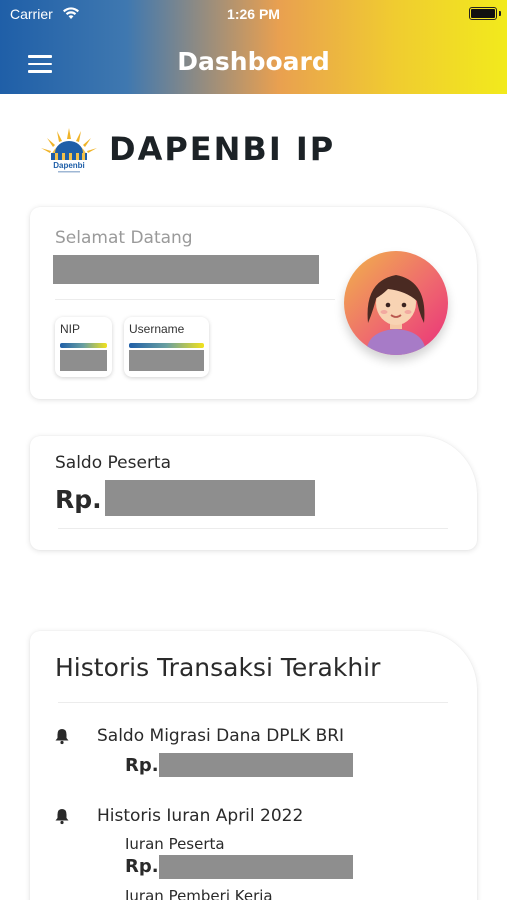  What do you see at coordinates (157, 329) in the screenshot?
I see `username-label: Username` at bounding box center [157, 329].